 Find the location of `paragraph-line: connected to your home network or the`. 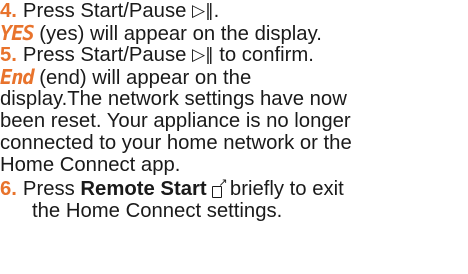

paragraph-line: connected to your home network or the is located at coordinates (176, 143).